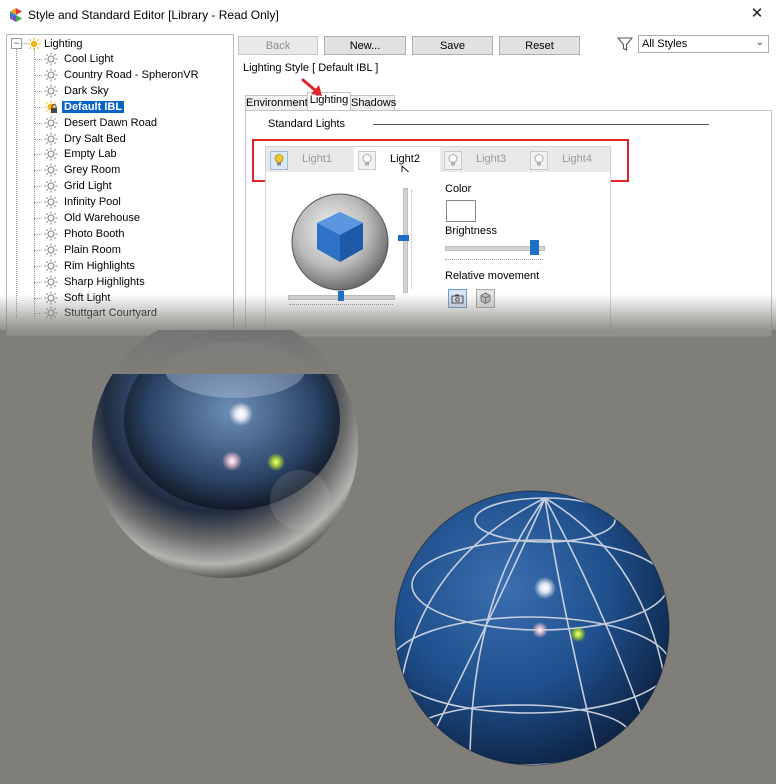 This screenshot has width=776, height=784. Describe the element at coordinates (88, 186) in the screenshot. I see `tree-item-label: Grid Light` at that location.